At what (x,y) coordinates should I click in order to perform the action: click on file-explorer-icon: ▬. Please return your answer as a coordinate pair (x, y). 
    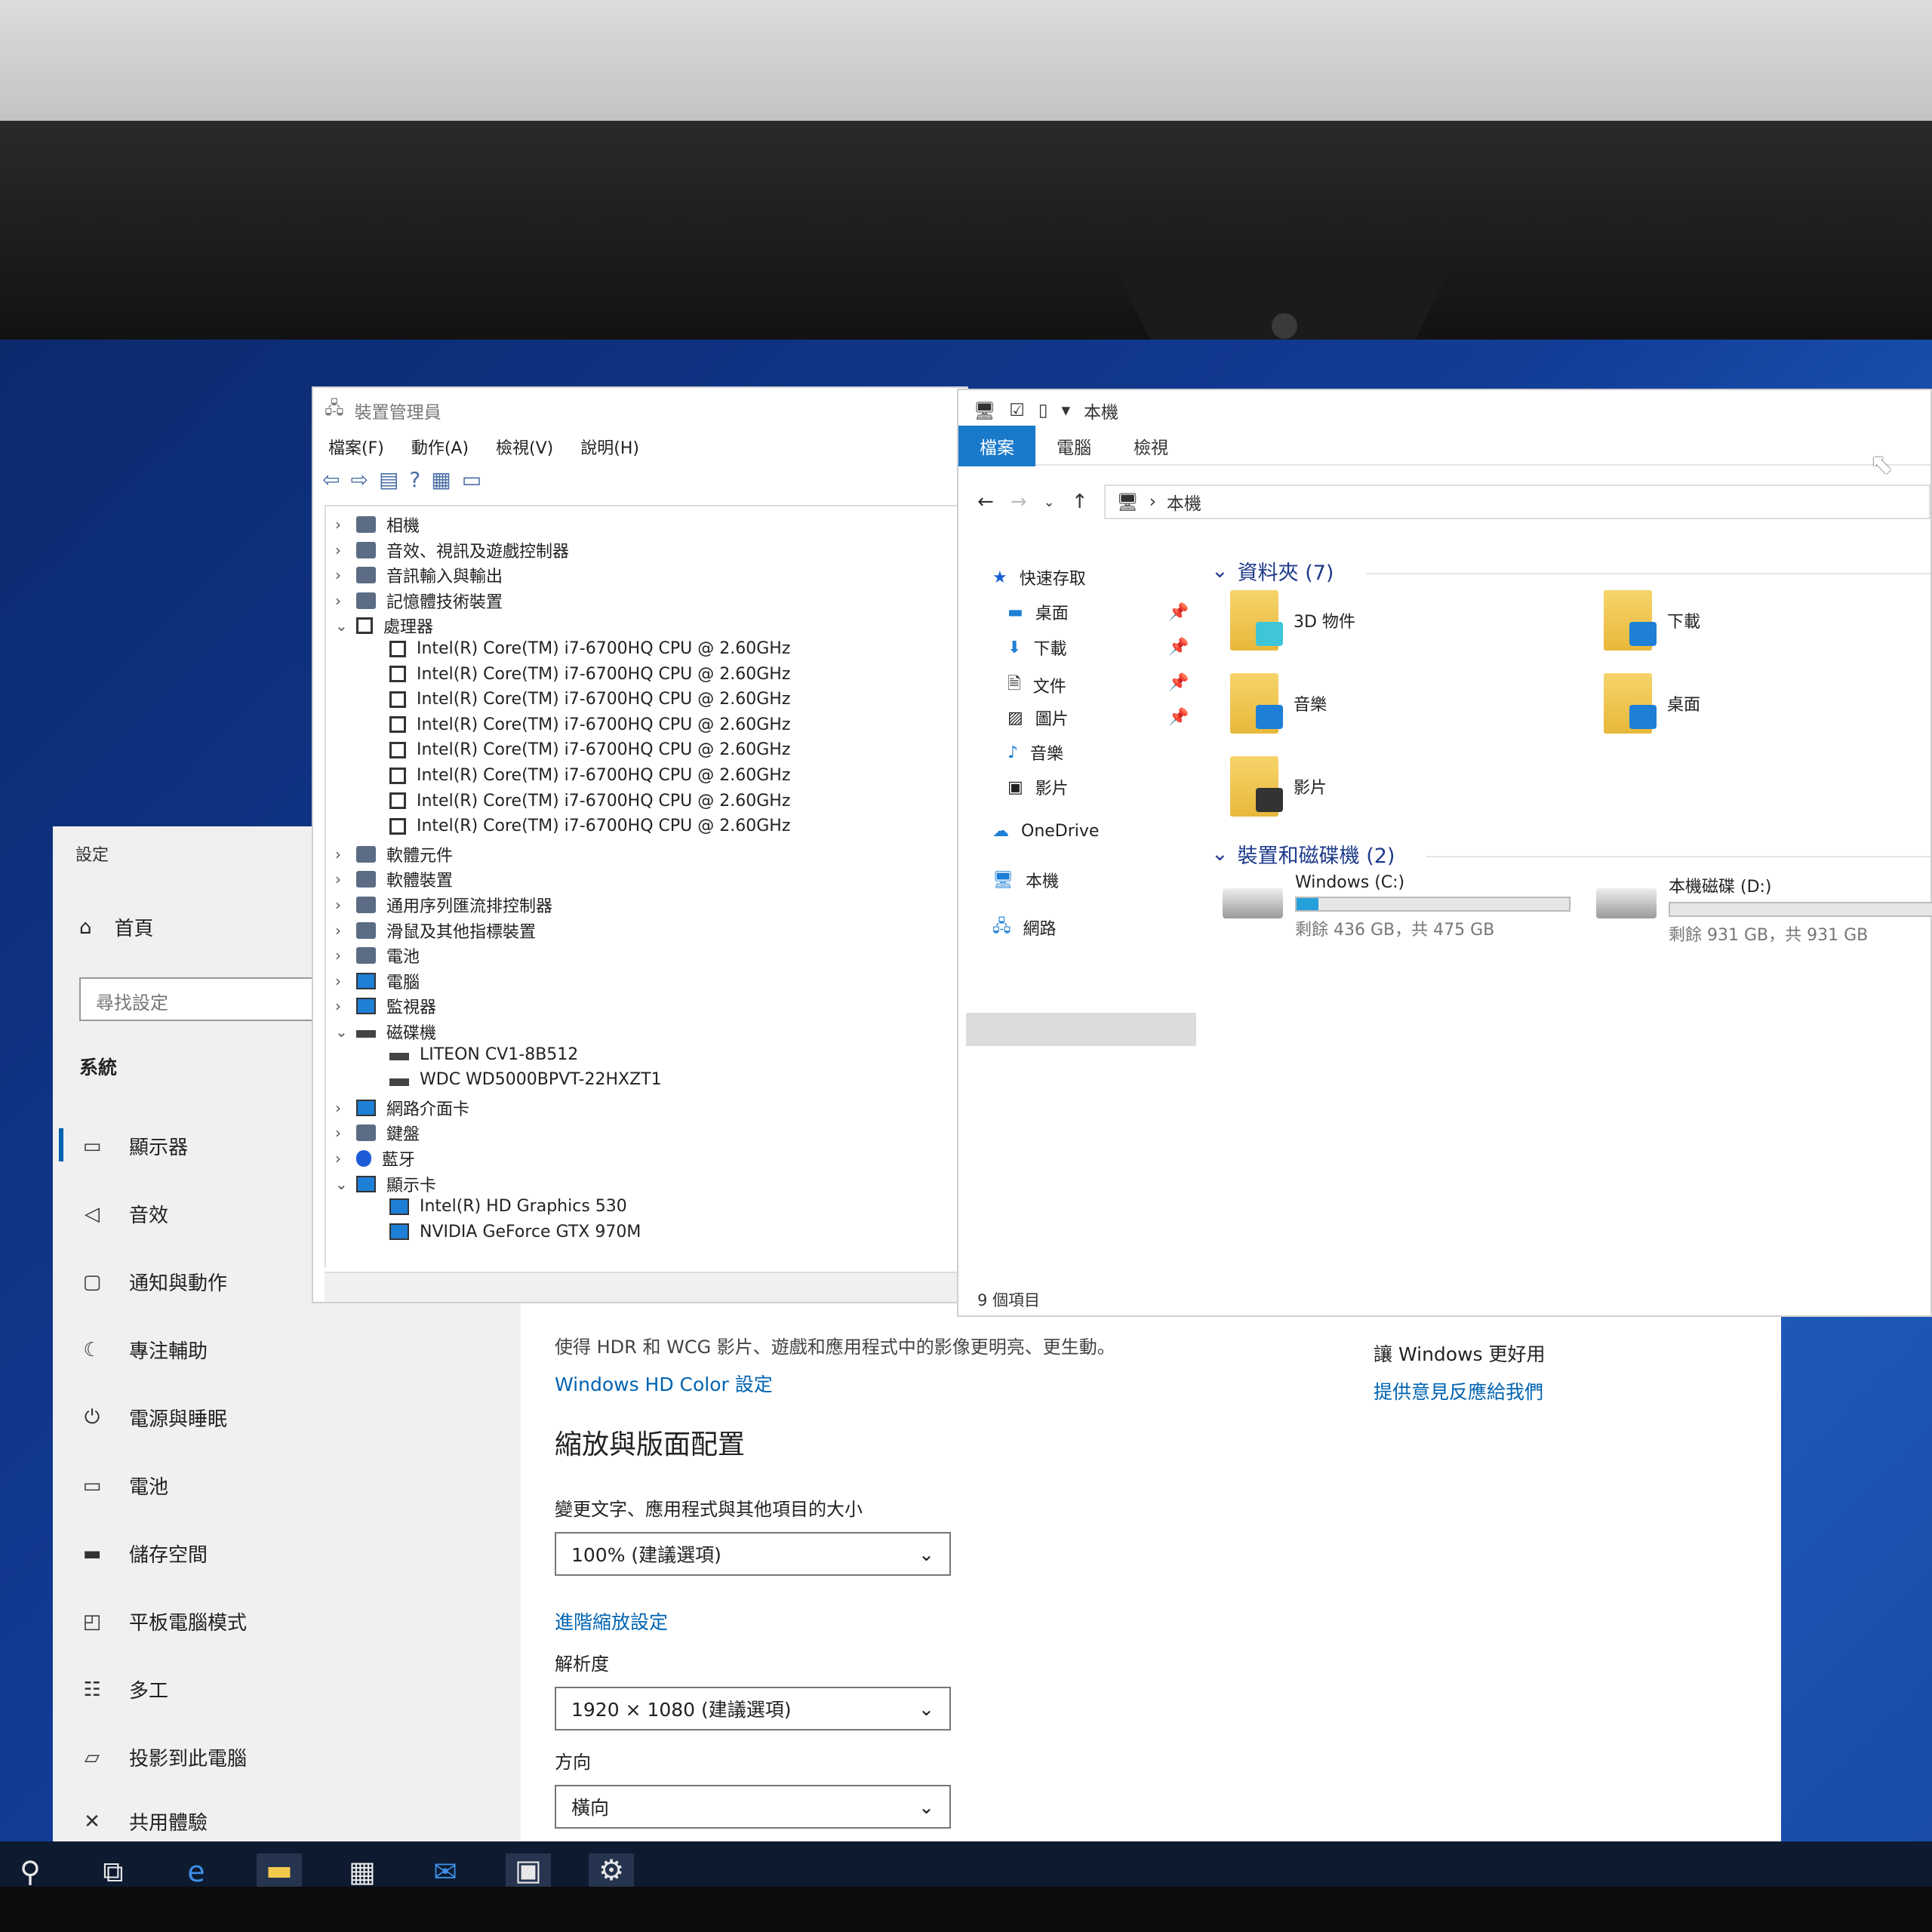
    Looking at the image, I should click on (279, 1872).